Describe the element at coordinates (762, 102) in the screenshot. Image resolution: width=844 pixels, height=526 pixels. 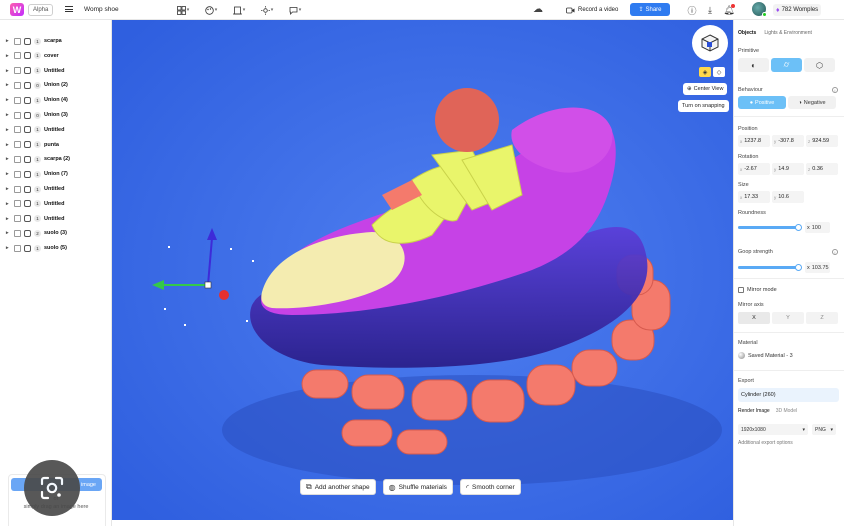
I see `positive-button: ● Positive` at that location.